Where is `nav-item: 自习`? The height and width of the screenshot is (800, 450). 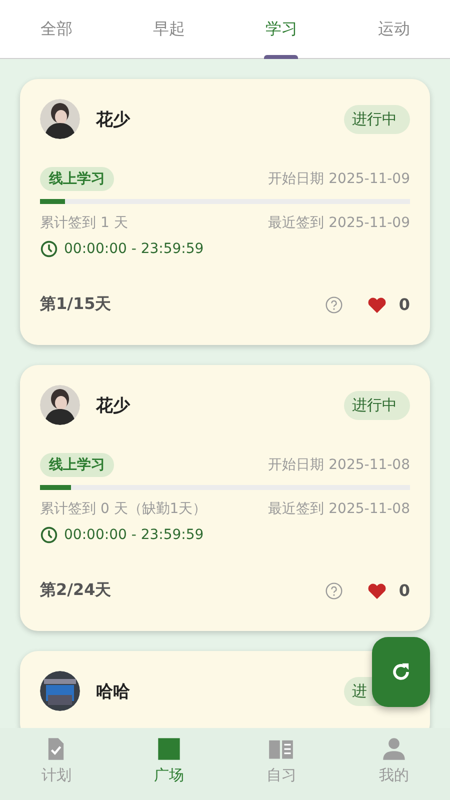
nav-item: 自习 is located at coordinates (281, 768).